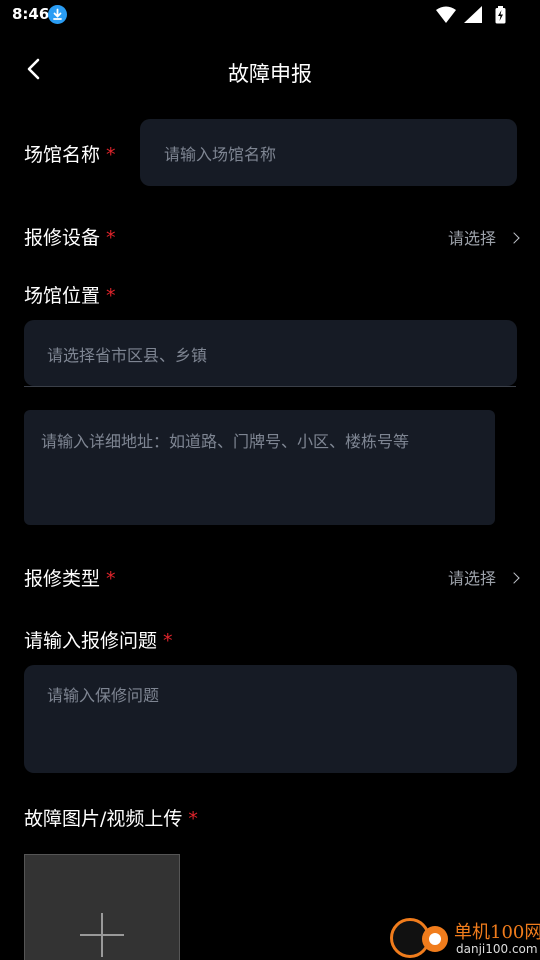 Image resolution: width=540 pixels, height=960 pixels. What do you see at coordinates (111, 819) in the screenshot?
I see `upload-label: 故障图片/视频上传 *` at bounding box center [111, 819].